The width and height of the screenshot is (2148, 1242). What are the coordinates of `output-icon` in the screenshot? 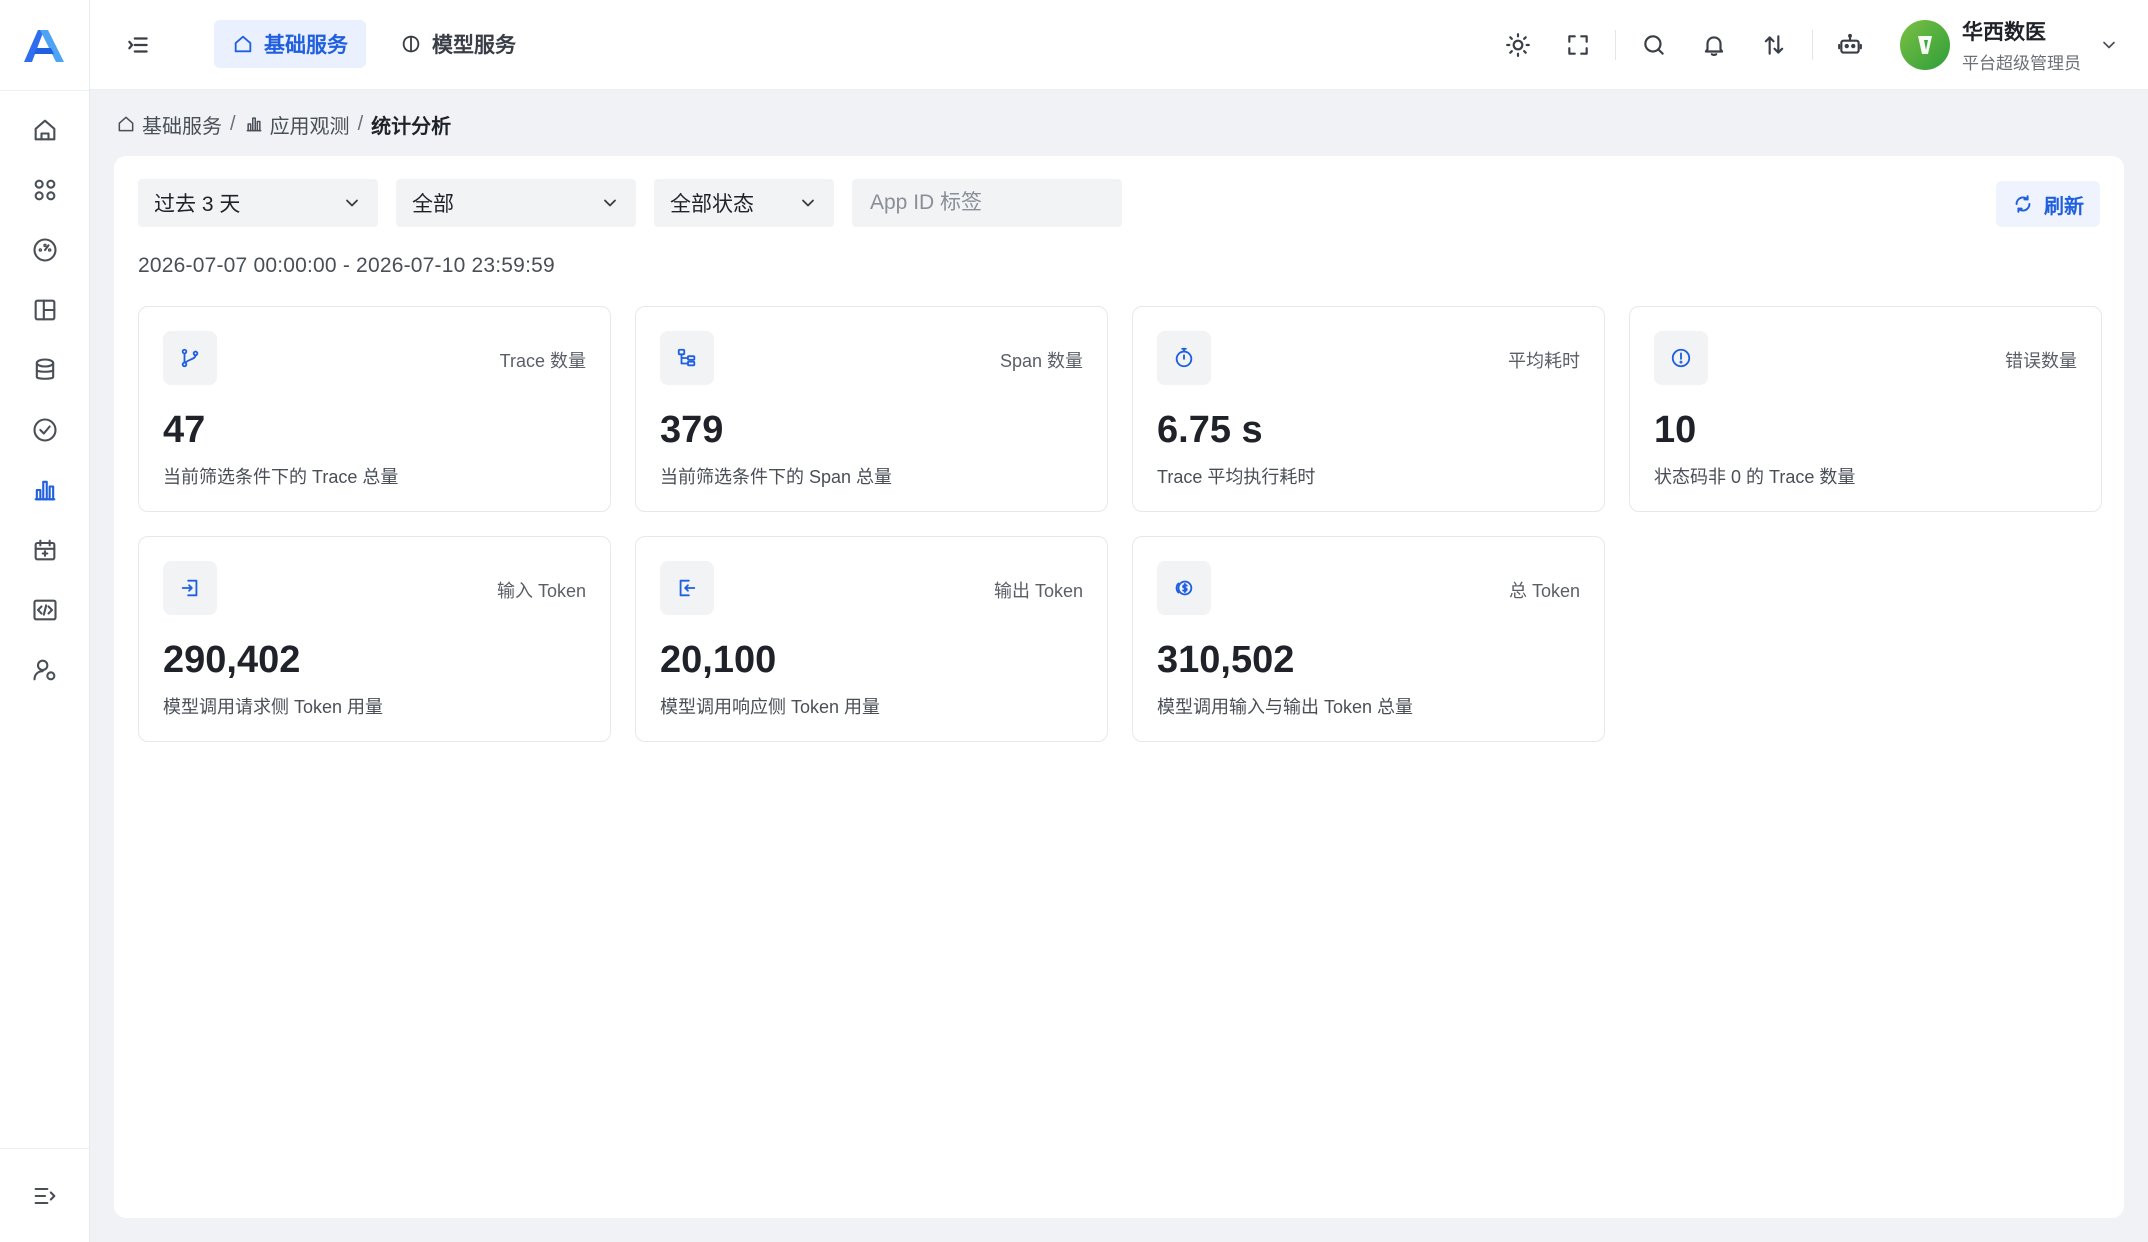 It's located at (687, 588).